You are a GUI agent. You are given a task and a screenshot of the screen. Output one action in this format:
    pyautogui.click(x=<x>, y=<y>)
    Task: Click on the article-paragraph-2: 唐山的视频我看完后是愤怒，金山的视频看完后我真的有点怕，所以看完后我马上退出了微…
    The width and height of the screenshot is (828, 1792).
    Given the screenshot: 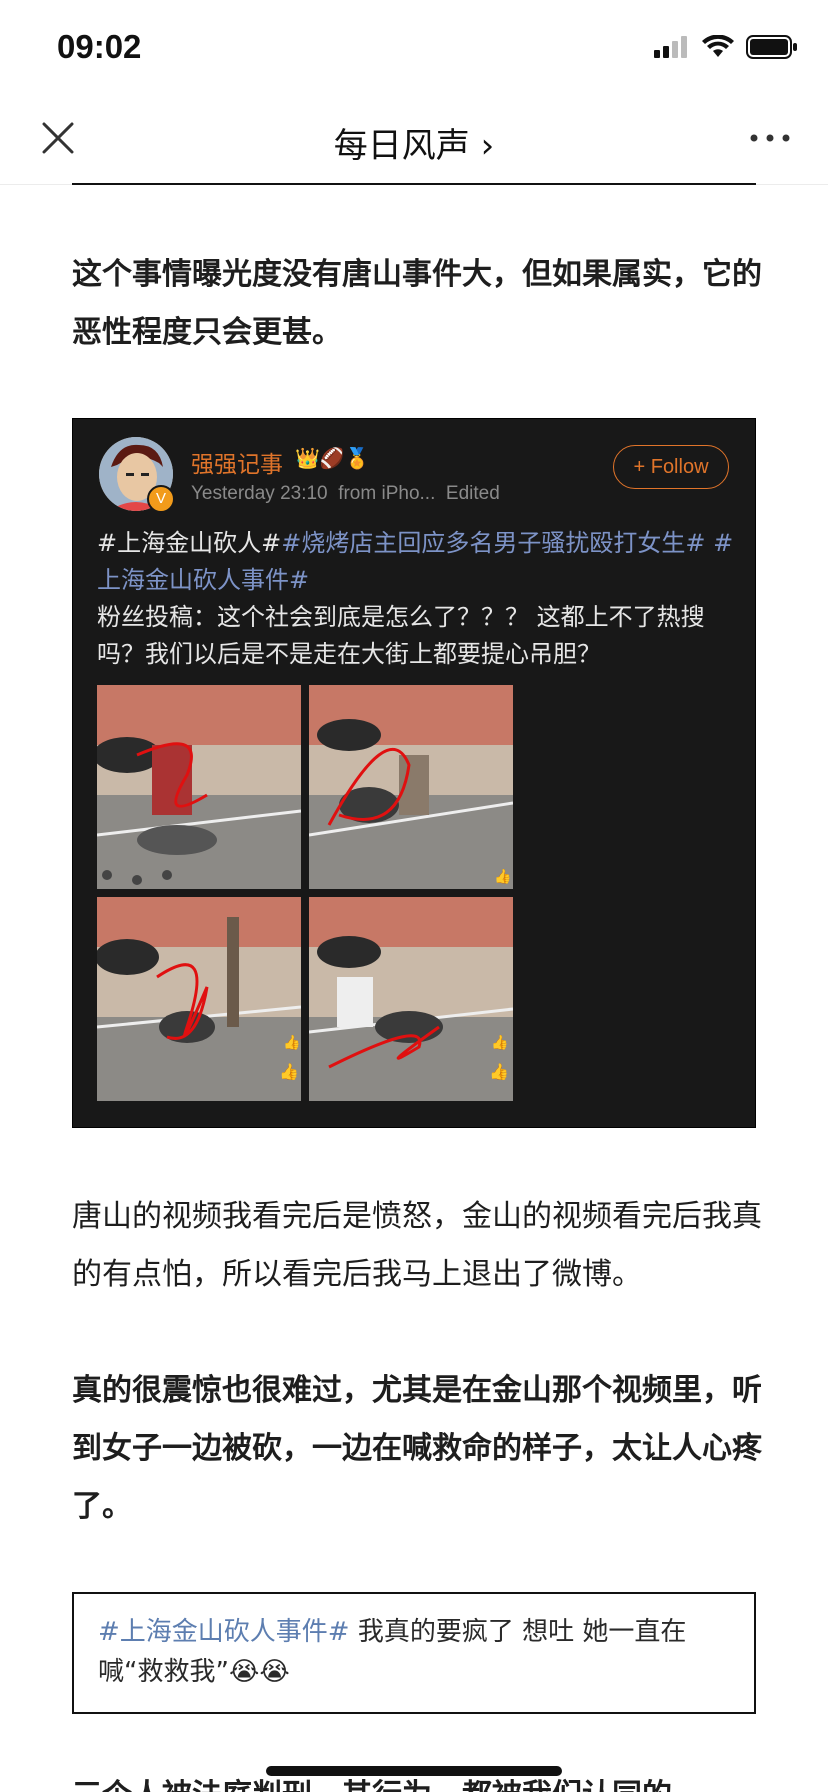 What is the action you would take?
    pyautogui.click(x=417, y=1245)
    